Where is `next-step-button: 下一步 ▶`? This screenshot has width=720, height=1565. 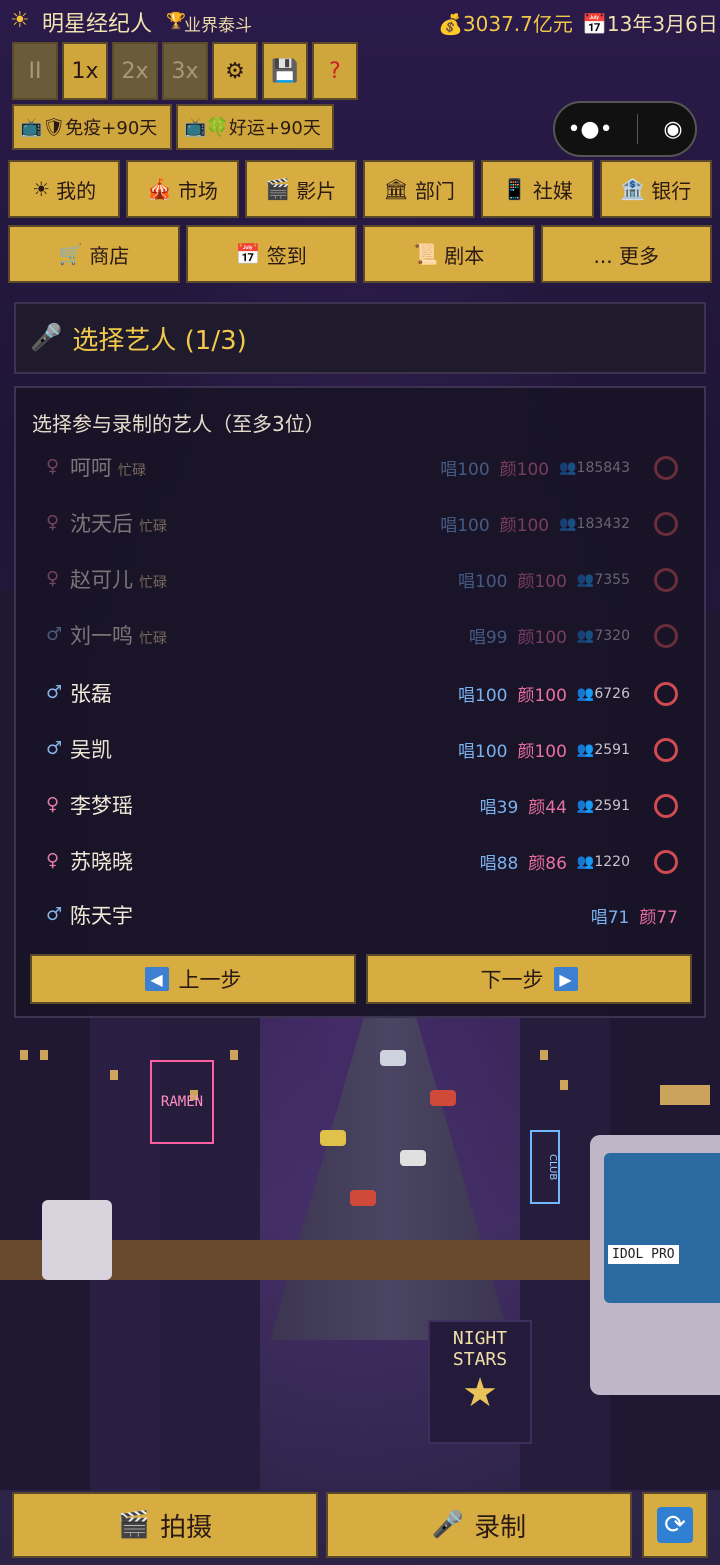 next-step-button: 下一步 ▶ is located at coordinates (529, 979).